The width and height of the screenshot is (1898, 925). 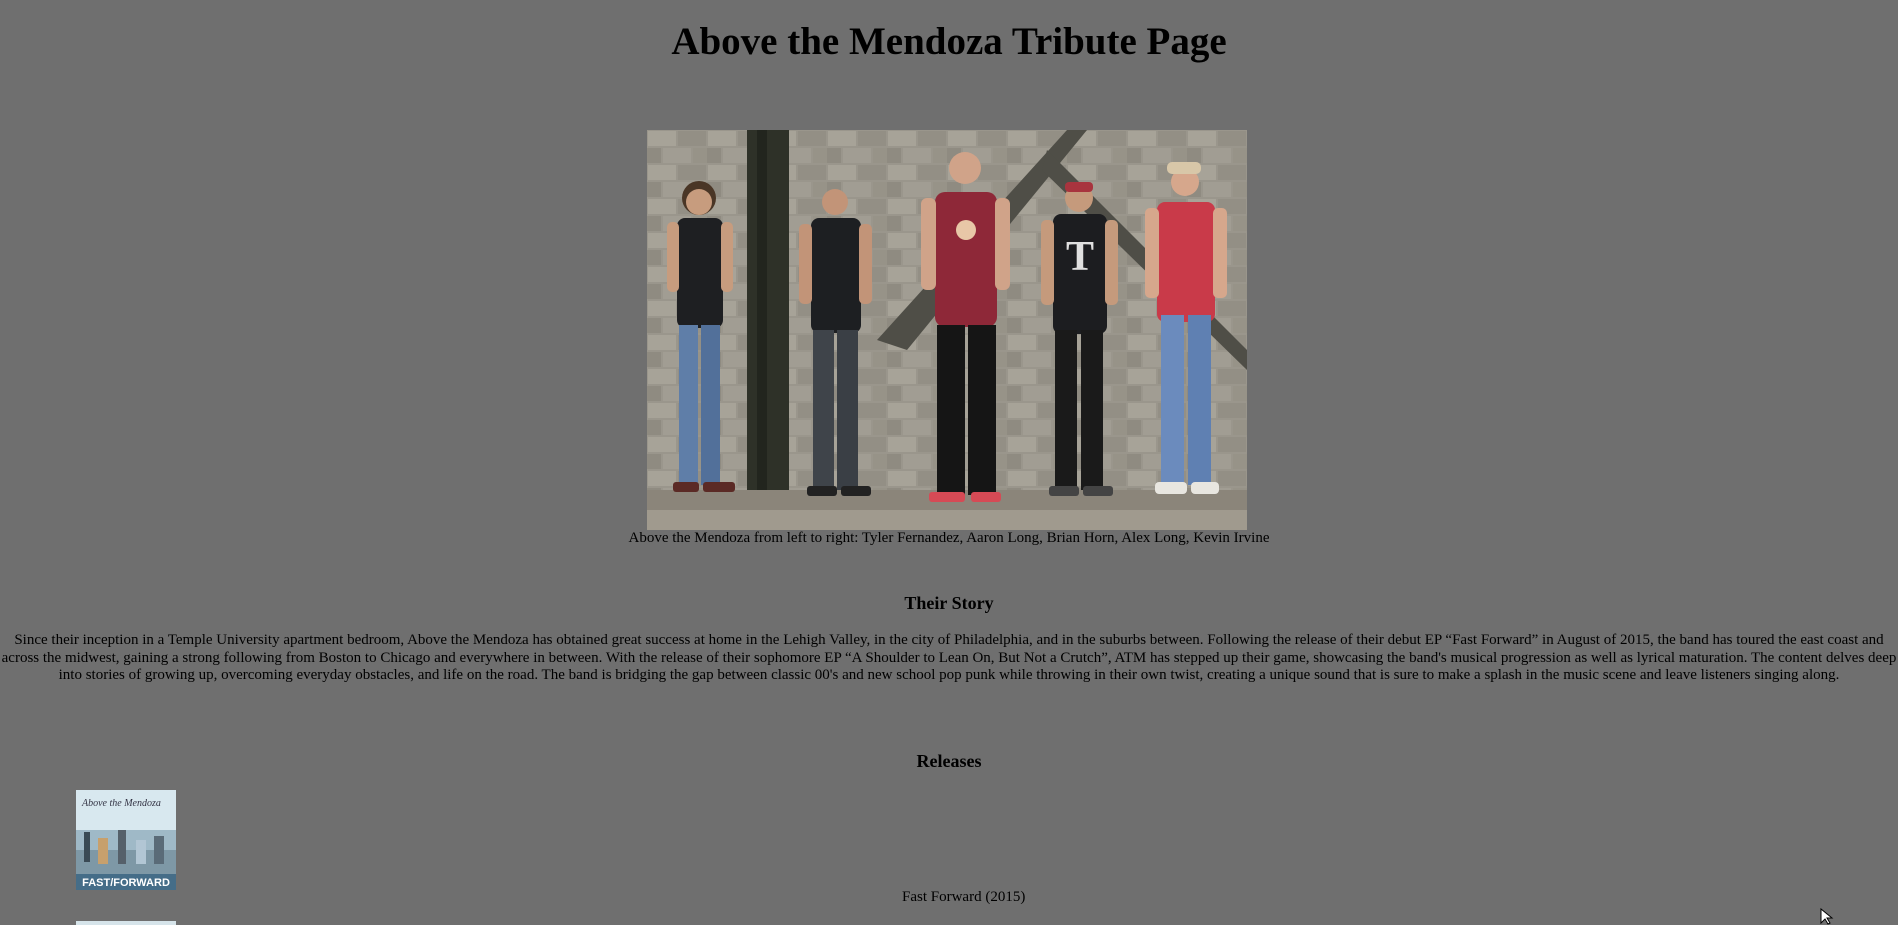 I want to click on album-art-image: Above the Mendoza FAST/FORWARD, so click(x=126, y=840).